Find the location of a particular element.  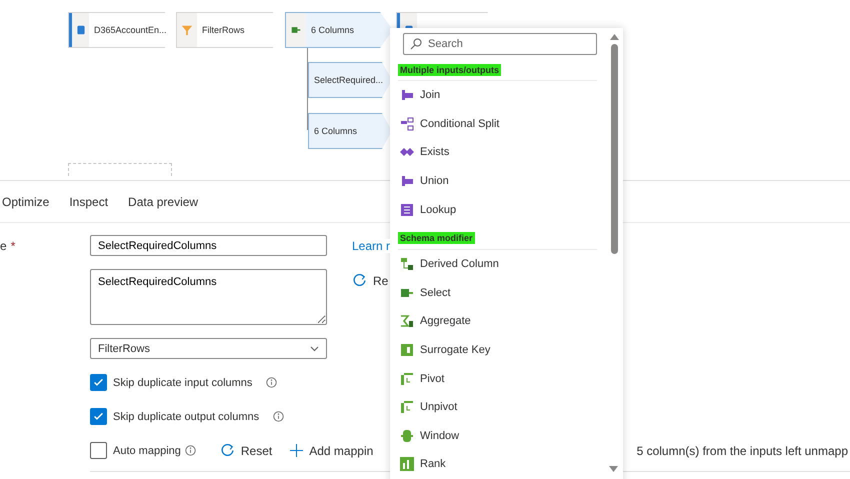

sigma-icon is located at coordinates (407, 321).